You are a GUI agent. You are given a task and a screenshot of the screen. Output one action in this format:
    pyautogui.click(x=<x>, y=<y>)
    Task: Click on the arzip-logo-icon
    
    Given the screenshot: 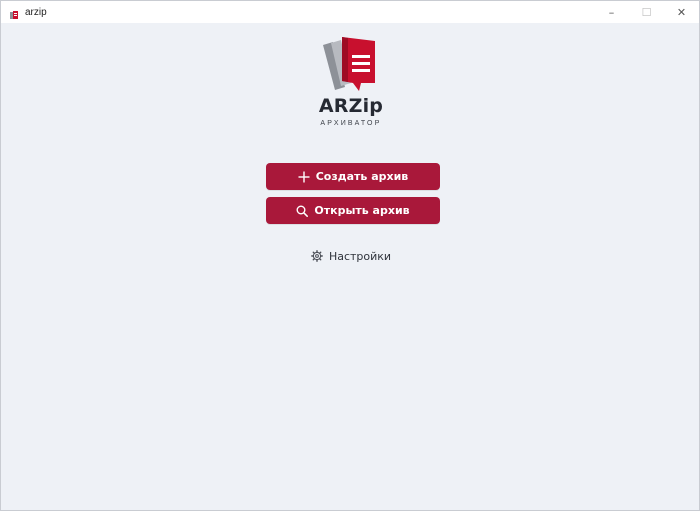 What is the action you would take?
    pyautogui.click(x=349, y=64)
    